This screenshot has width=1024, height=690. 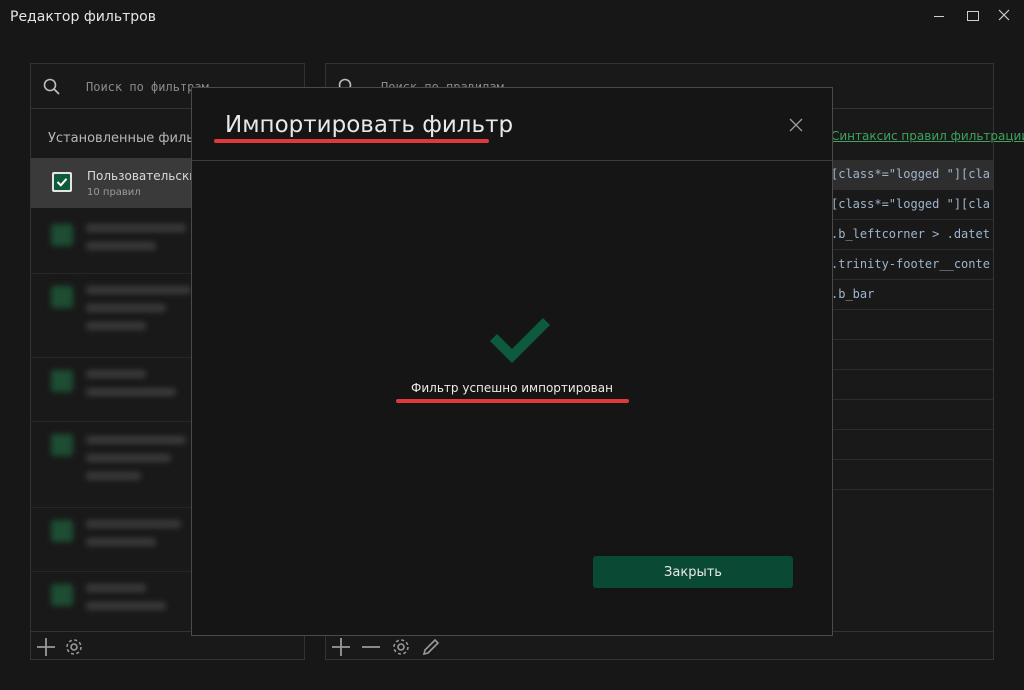 I want to click on success-checkmark-icon, so click(x=520, y=344).